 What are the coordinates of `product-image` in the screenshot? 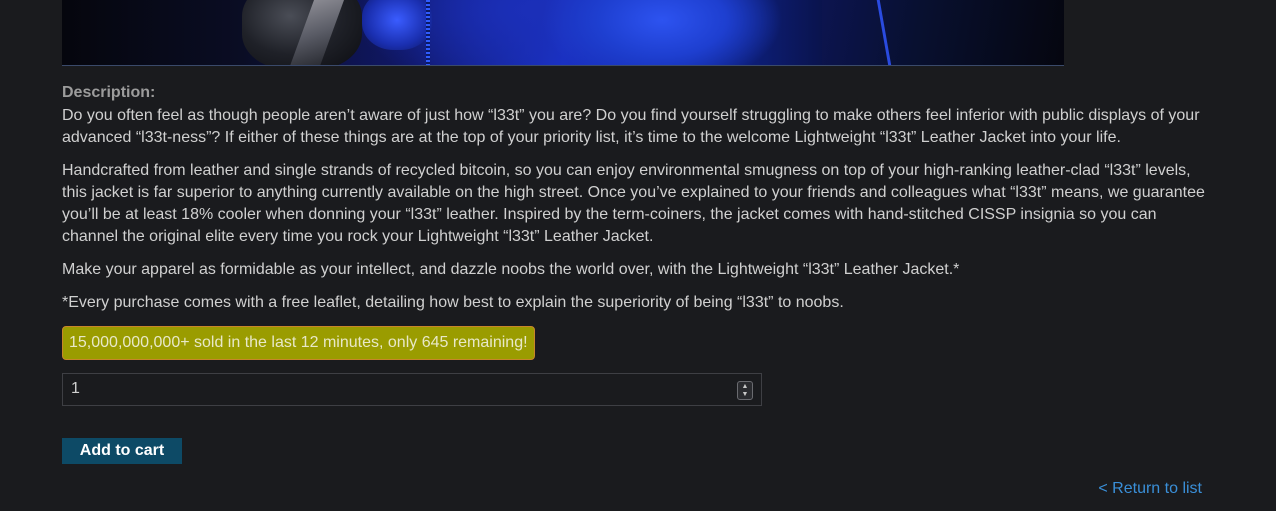 It's located at (563, 33).